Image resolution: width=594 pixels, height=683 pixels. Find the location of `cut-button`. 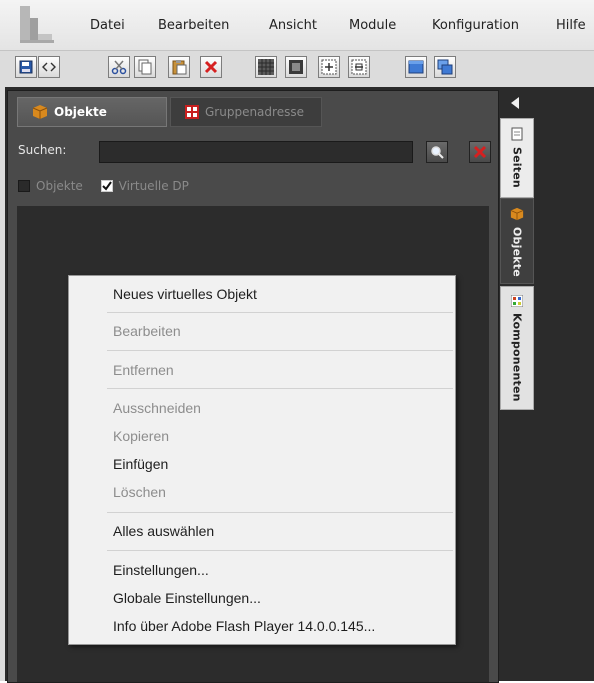

cut-button is located at coordinates (119, 67).